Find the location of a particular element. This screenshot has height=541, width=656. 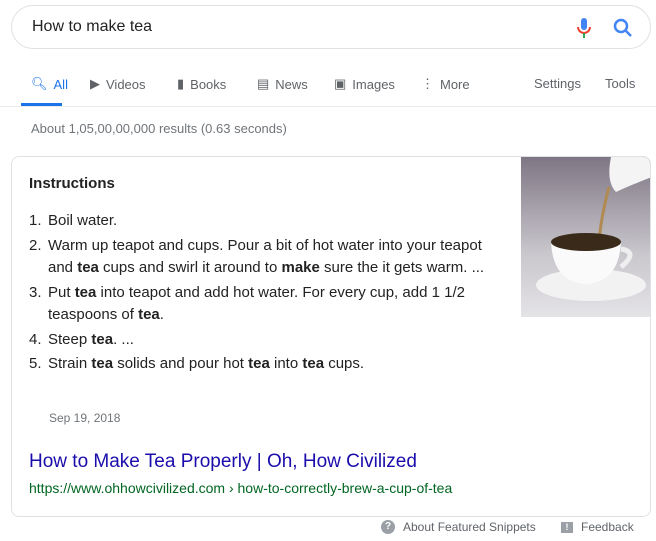

step-text-segment: Put is located at coordinates (61, 292).